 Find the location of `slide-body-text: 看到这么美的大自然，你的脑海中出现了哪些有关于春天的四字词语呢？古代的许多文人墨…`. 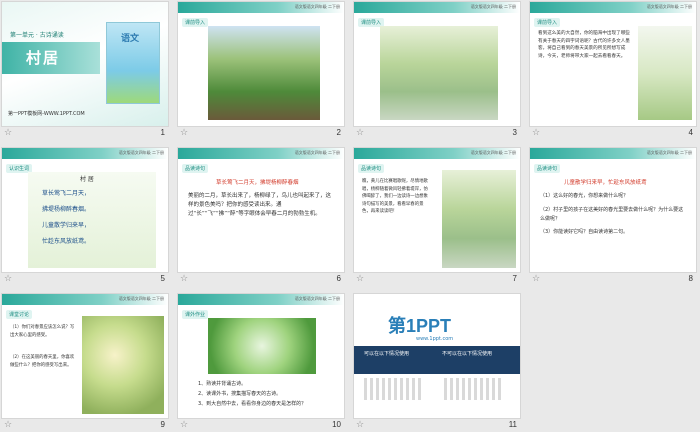

slide-body-text: 看到这么美的大自然，你的脑海中出现了哪些有关于春天的四字词语呢？古代的许多文人墨… is located at coordinates (584, 45).